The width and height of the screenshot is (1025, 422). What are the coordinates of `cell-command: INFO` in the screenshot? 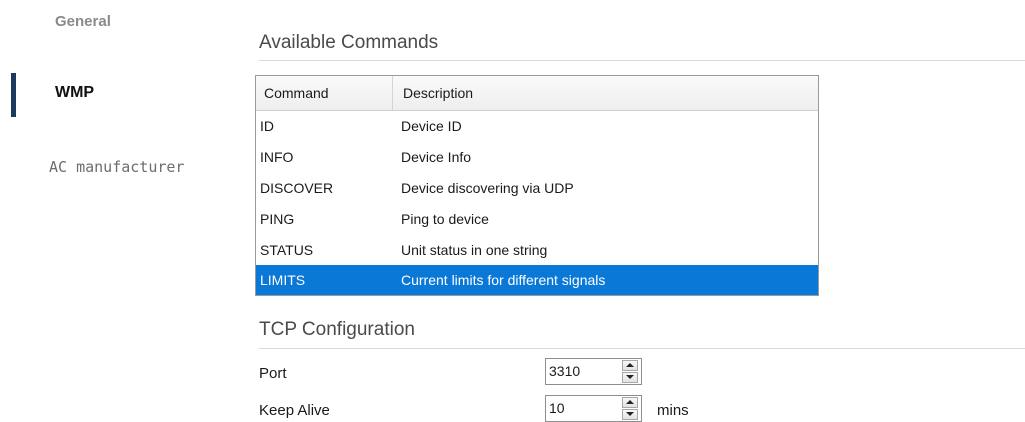 It's located at (277, 157).